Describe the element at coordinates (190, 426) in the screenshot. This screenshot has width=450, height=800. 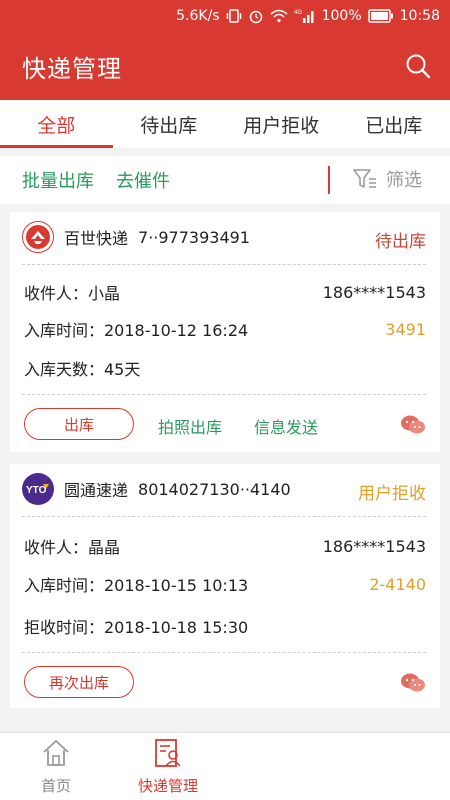
I see `photo-out-link: 拍照出库` at that location.